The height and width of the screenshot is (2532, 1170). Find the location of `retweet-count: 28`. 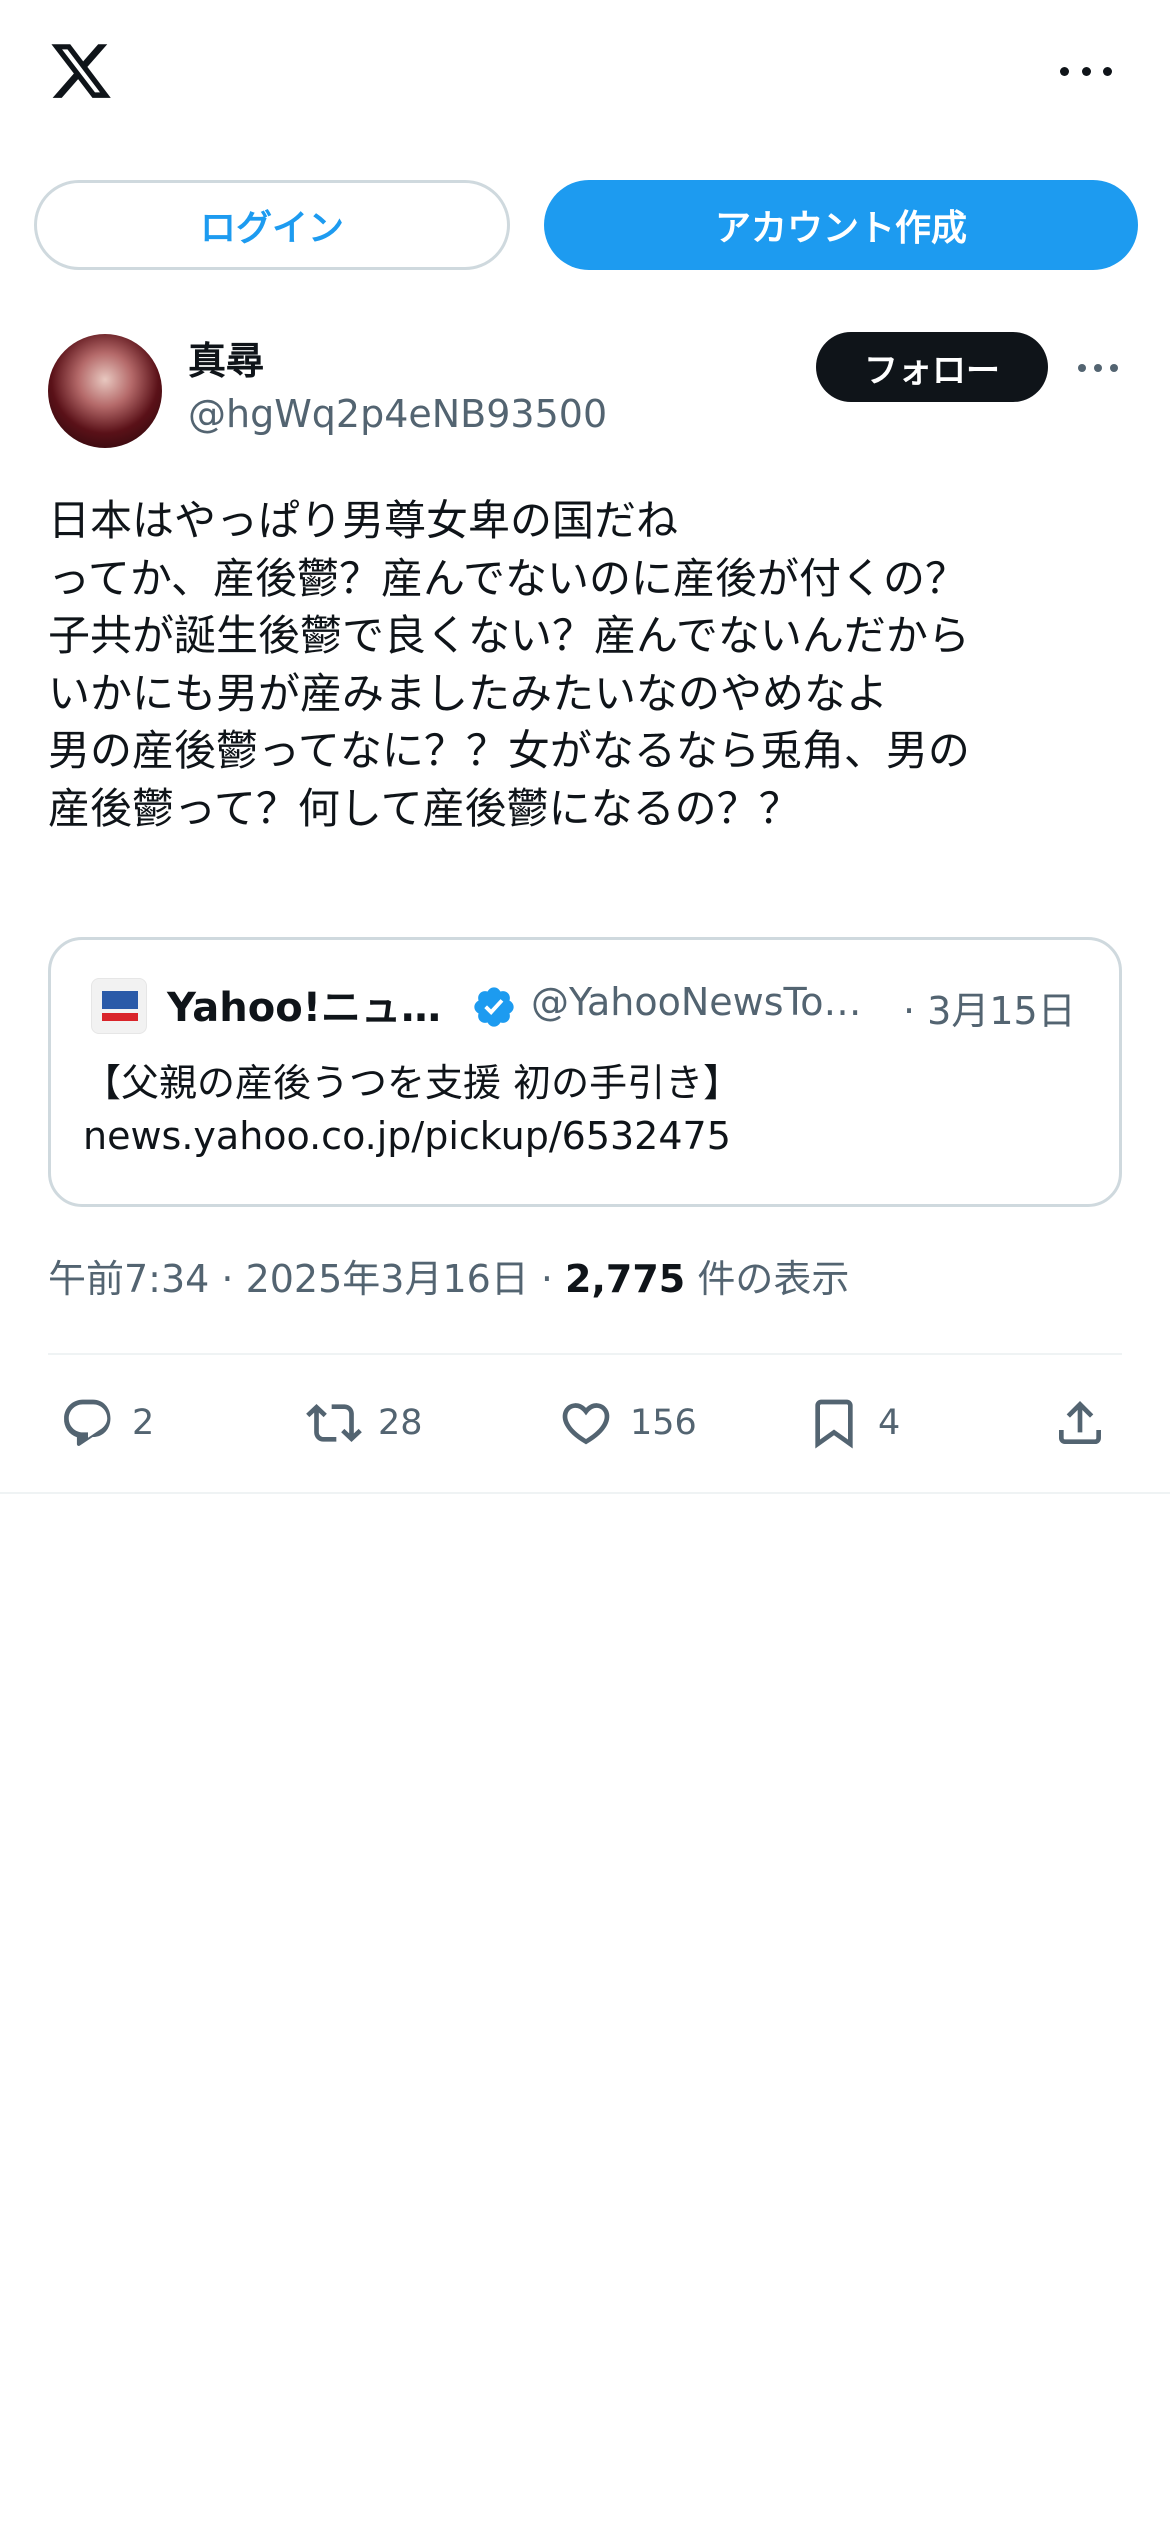

retweet-count: 28 is located at coordinates (400, 1423).